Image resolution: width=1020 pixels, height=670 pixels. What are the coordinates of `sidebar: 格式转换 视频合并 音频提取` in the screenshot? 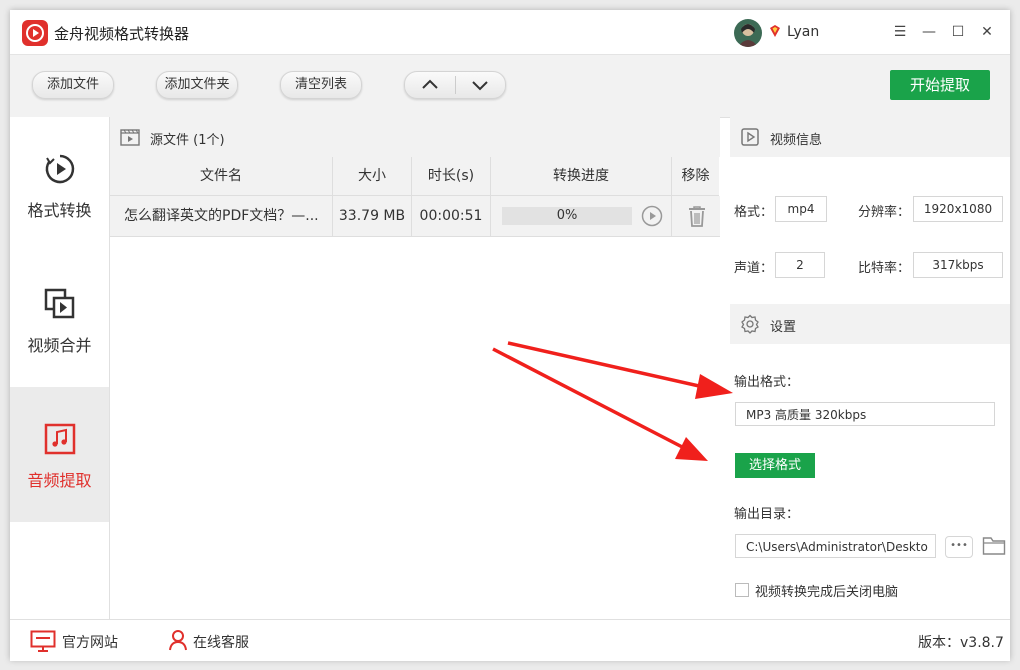 It's located at (60, 368).